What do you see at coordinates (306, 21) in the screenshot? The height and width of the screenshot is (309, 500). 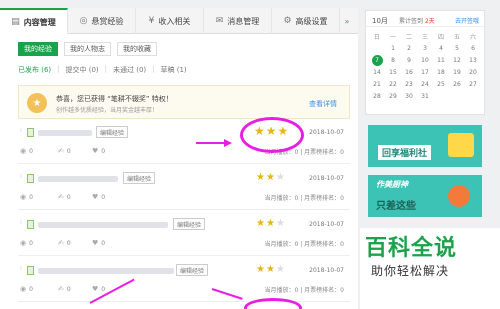 I see `tab-settings: ⚙ 高级设置` at bounding box center [306, 21].